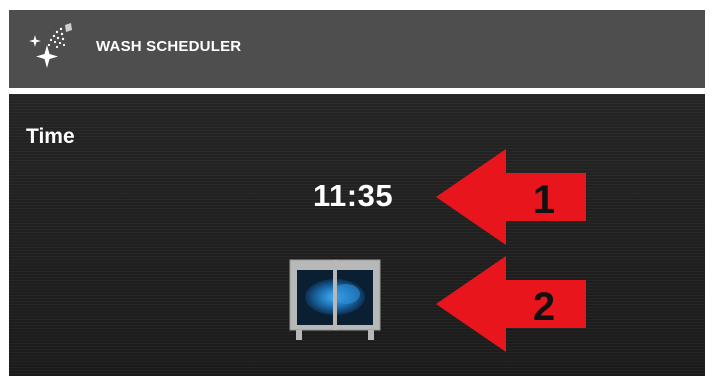  I want to click on wash-machine-icon, so click(336, 299).